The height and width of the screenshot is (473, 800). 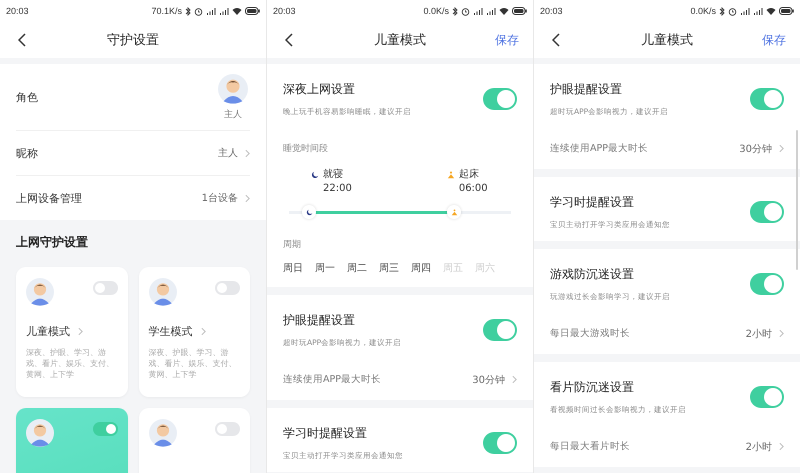 I want to click on moon-icon, so click(x=315, y=175).